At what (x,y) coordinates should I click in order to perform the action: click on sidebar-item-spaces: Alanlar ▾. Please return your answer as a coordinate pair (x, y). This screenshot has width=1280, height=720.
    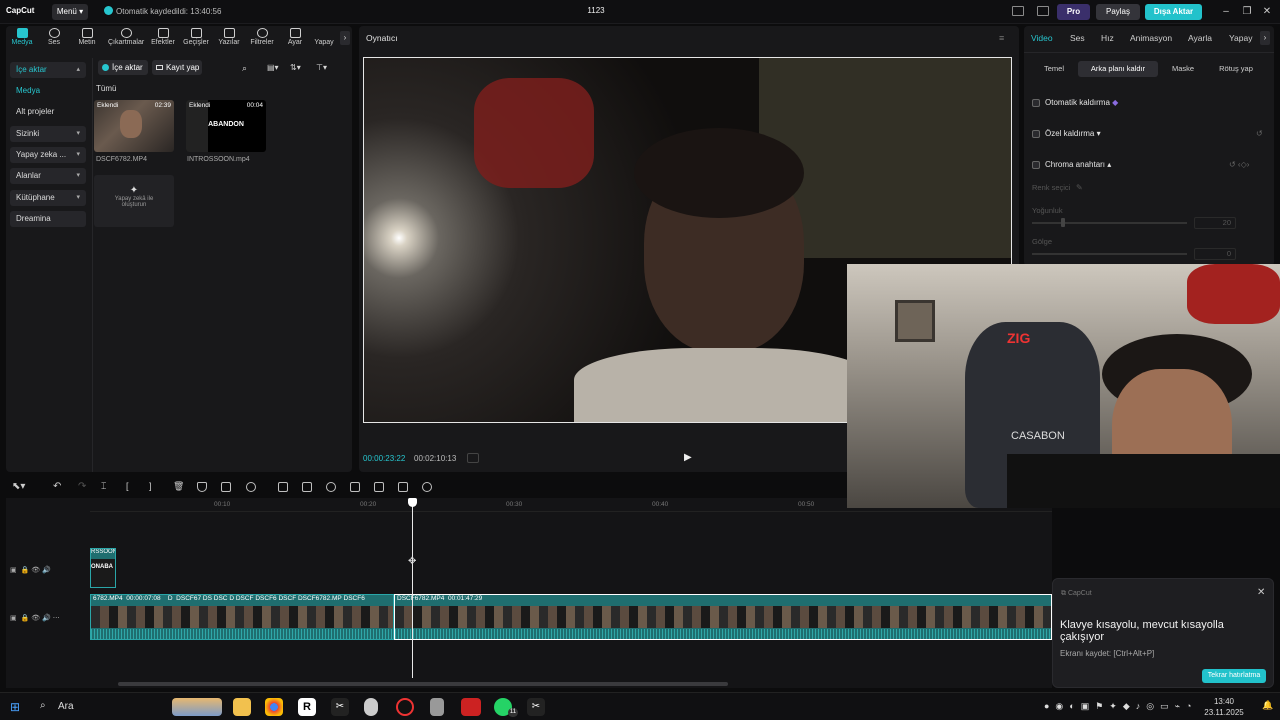
    Looking at the image, I should click on (48, 176).